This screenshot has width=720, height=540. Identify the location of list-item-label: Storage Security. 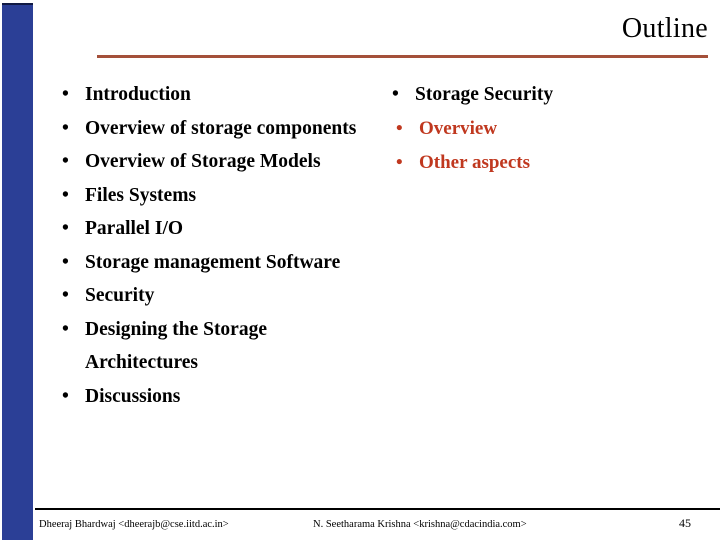
(484, 94).